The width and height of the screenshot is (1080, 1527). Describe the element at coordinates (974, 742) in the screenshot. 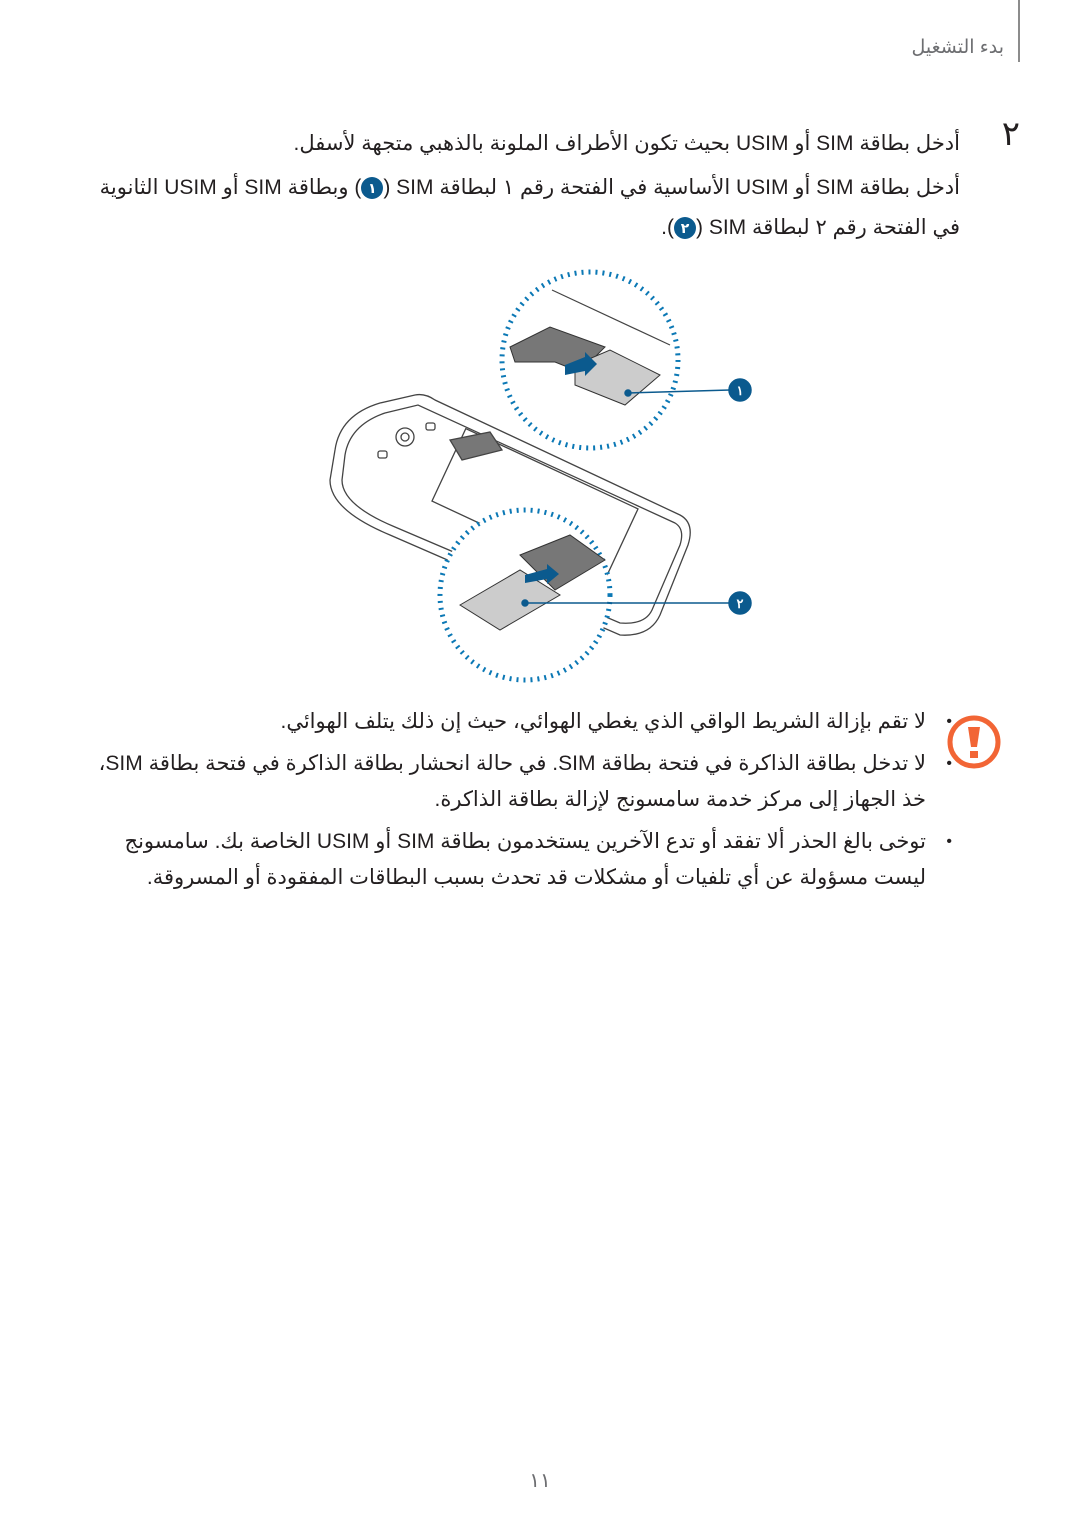

I see `caution-icon` at that location.